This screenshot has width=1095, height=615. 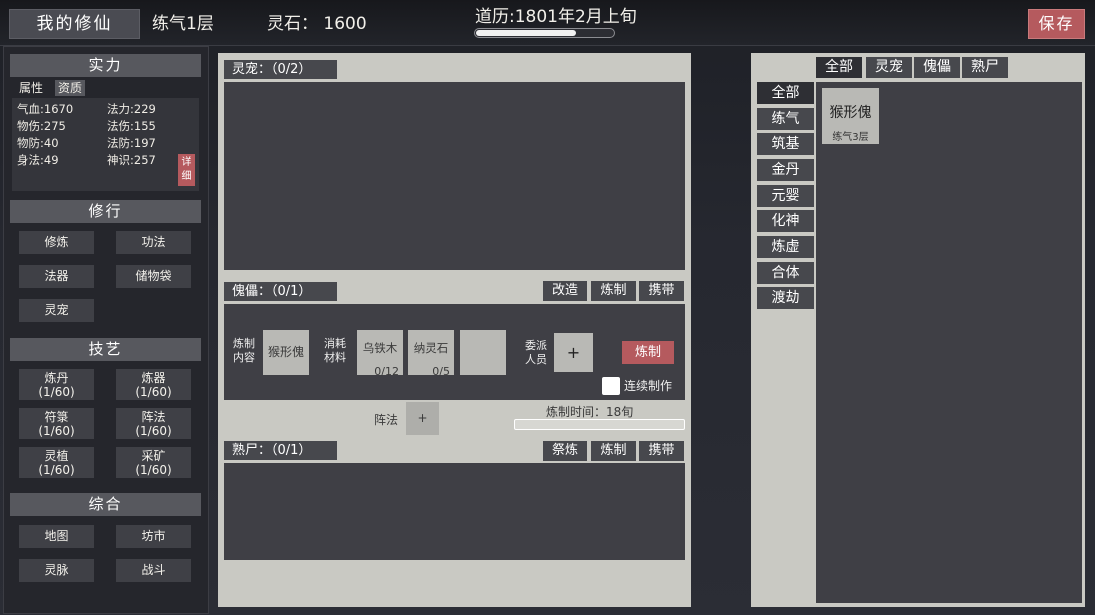 What do you see at coordinates (153, 276) in the screenshot?
I see `storage-bag-button: 储物袋` at bounding box center [153, 276].